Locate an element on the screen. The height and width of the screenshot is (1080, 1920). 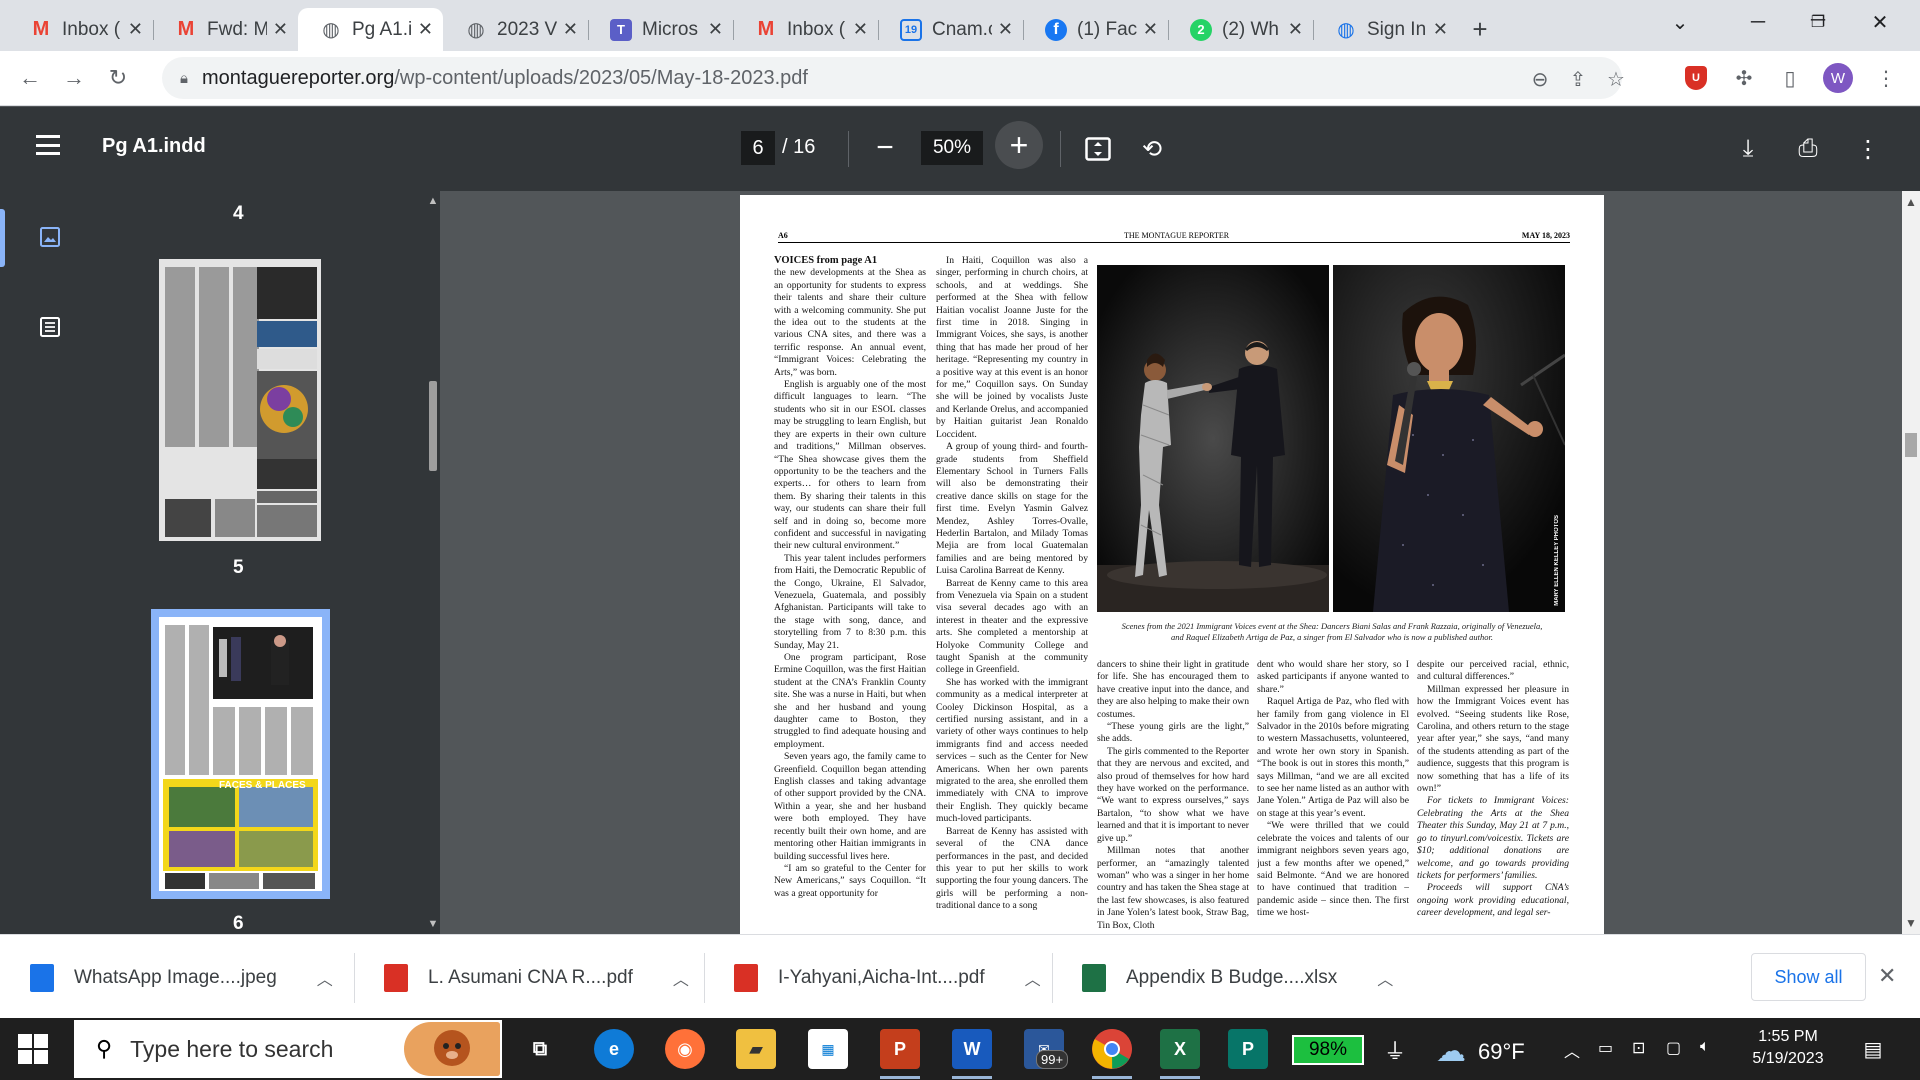
taskbar-search: ⚲ Type here to search is located at coordinates (288, 1049).